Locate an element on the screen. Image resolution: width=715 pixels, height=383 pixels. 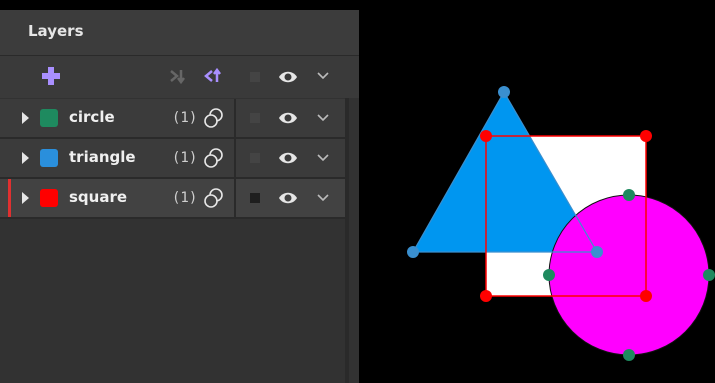
select-all-checkbox is located at coordinates (255, 77).